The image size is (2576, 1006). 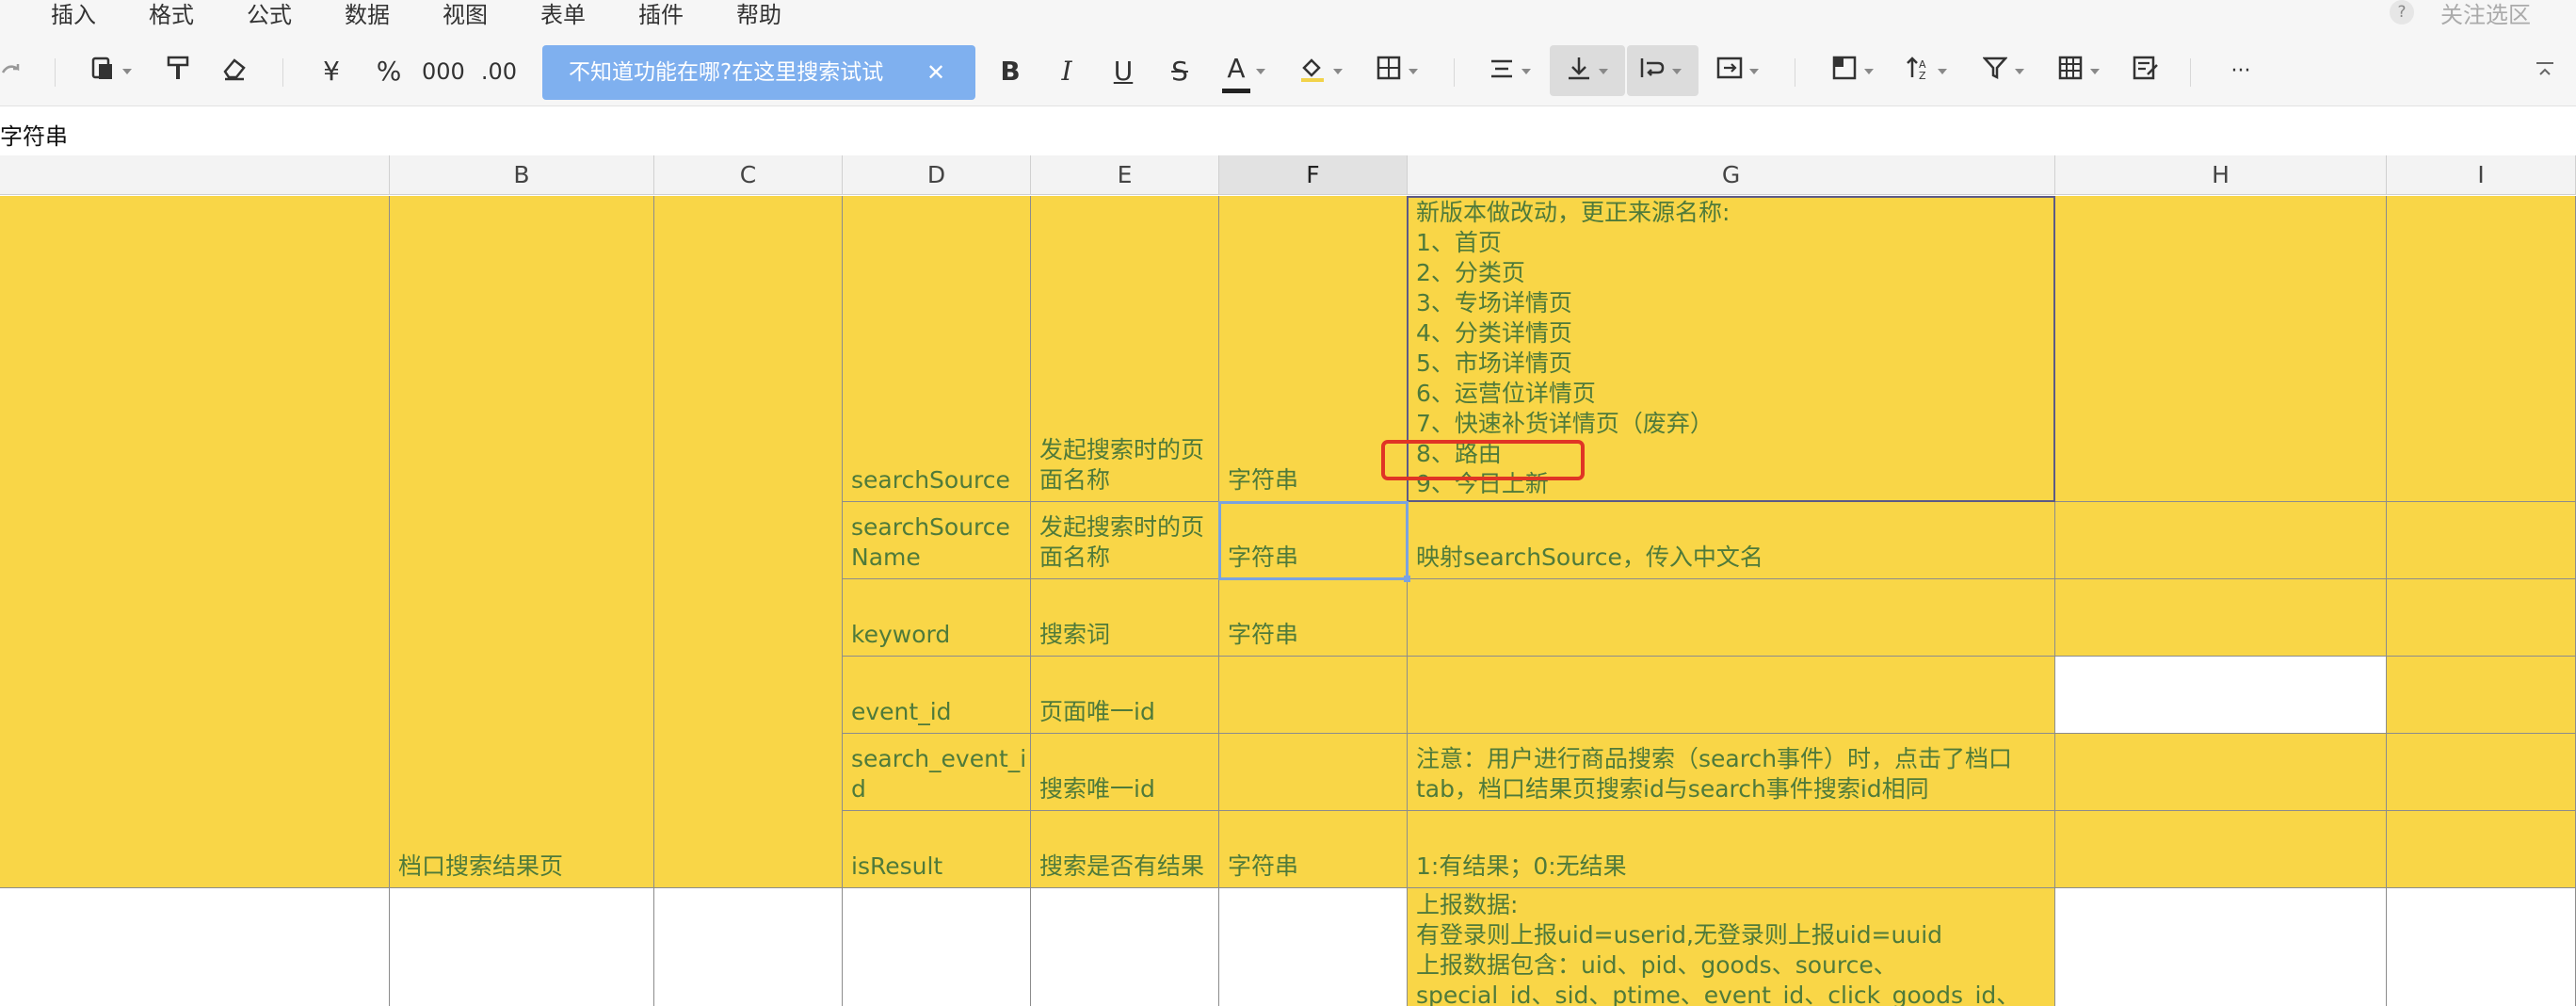 I want to click on cell-h1, so click(x=2221, y=349).